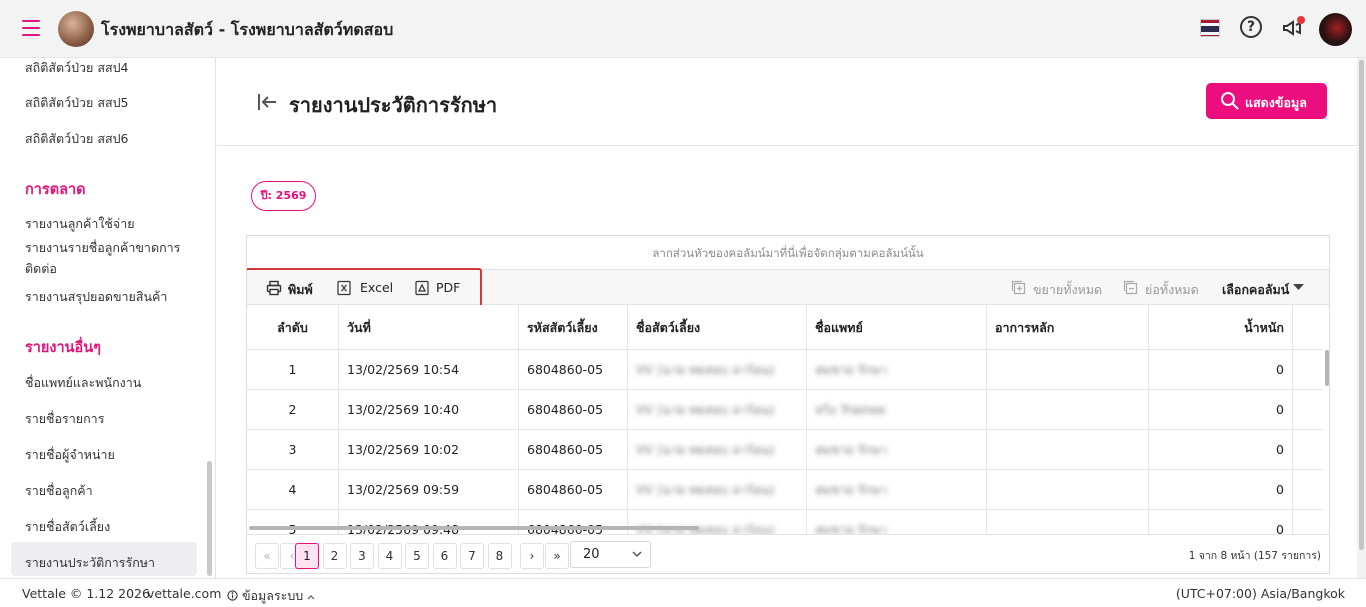 This screenshot has width=1366, height=607. What do you see at coordinates (184, 593) in the screenshot?
I see `website-link: vettale.com` at bounding box center [184, 593].